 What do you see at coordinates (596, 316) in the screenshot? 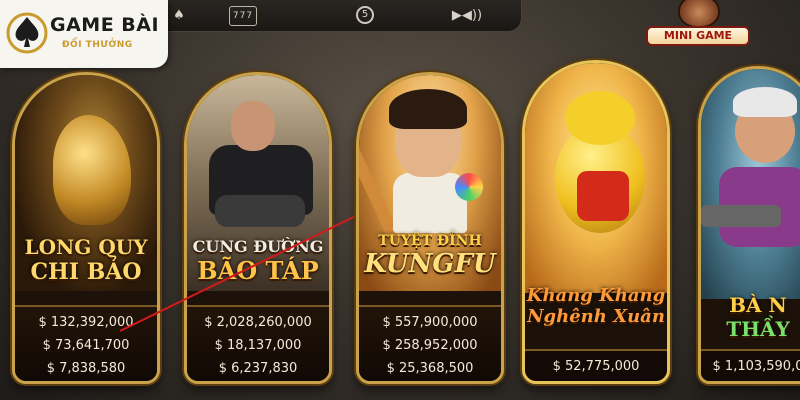
I see `game-title-line2: Nghênh Xuân` at bounding box center [596, 316].